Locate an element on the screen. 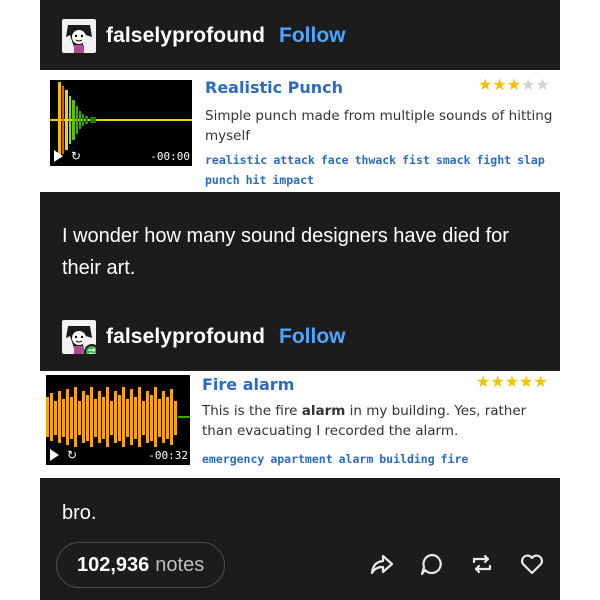 The width and height of the screenshot is (600, 600). waveform-player: ↻ -00:32 is located at coordinates (118, 420).